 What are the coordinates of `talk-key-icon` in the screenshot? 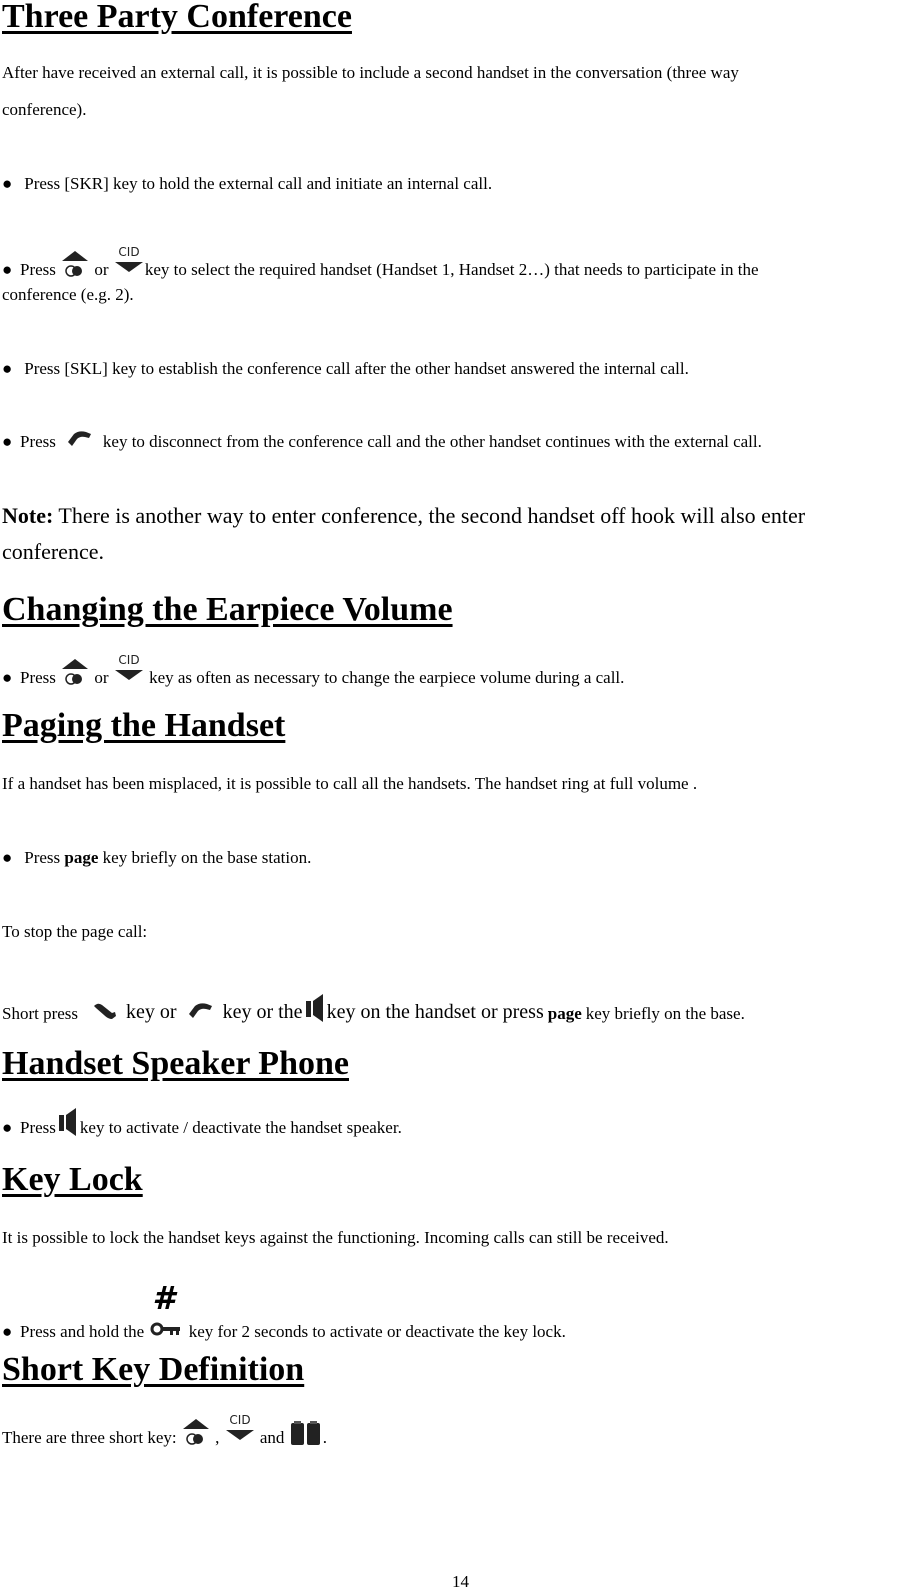 It's located at (104, 1011).